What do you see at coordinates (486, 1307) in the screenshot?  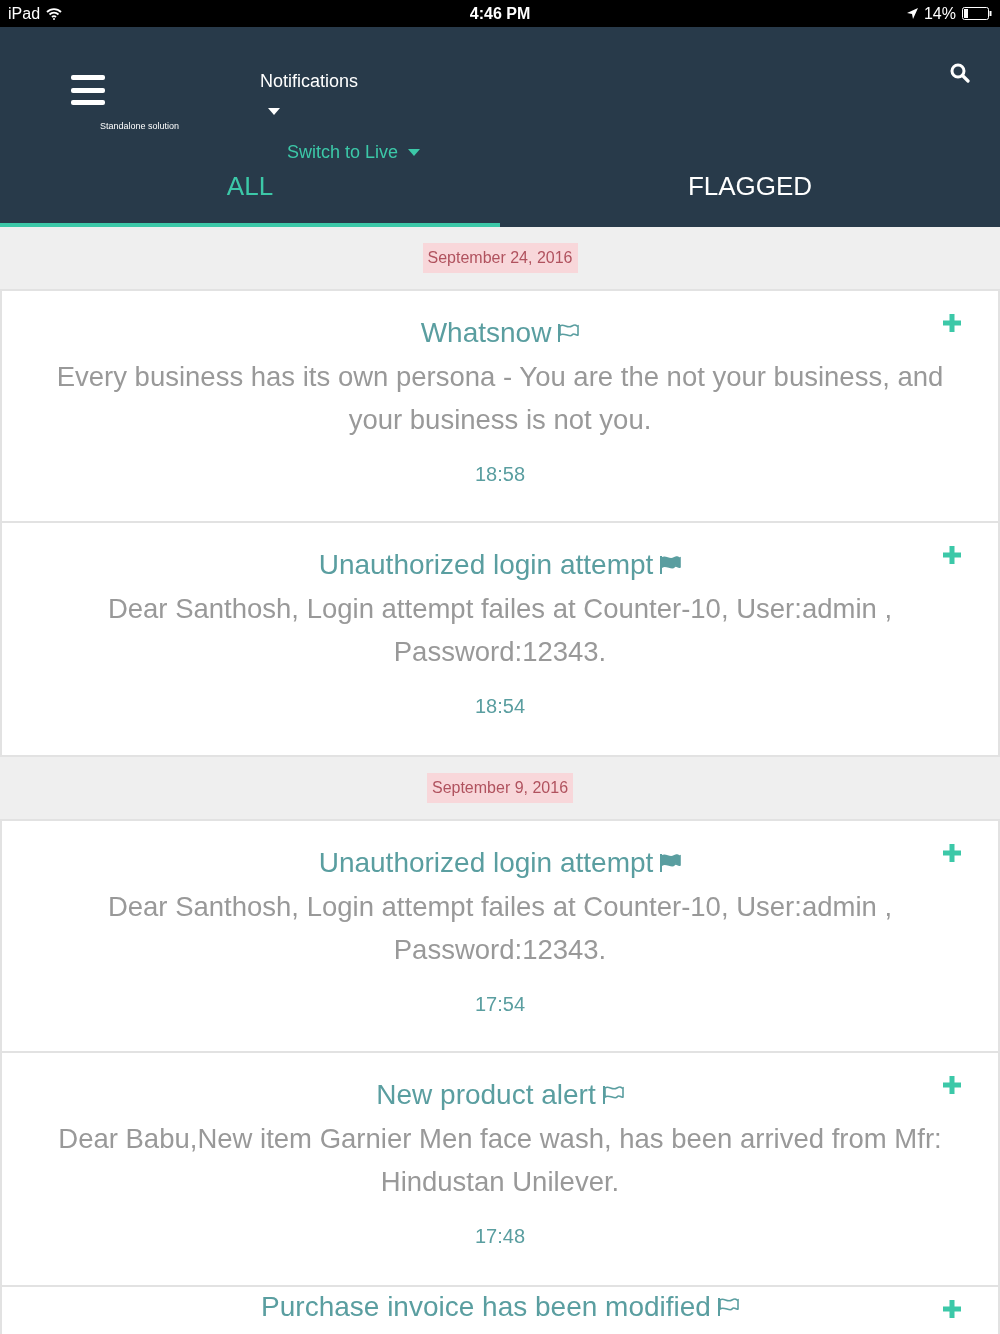 I see `notification-title: Purchase invoice has been modified` at bounding box center [486, 1307].